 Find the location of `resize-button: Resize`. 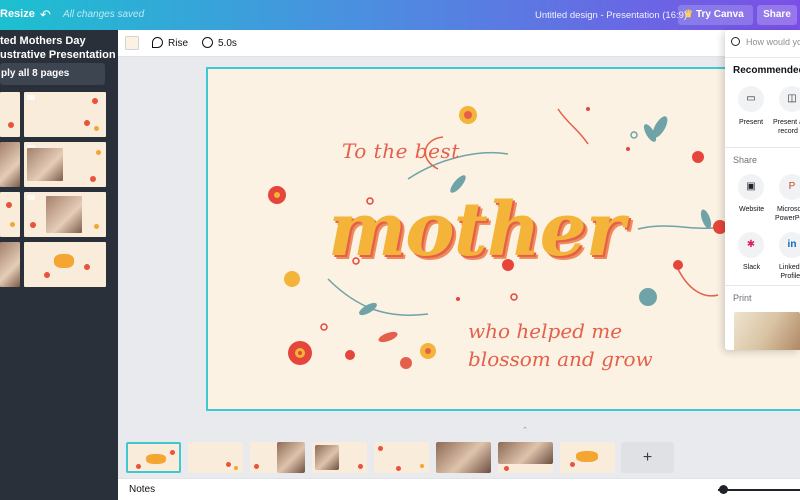

resize-button: Resize is located at coordinates (17, 14).